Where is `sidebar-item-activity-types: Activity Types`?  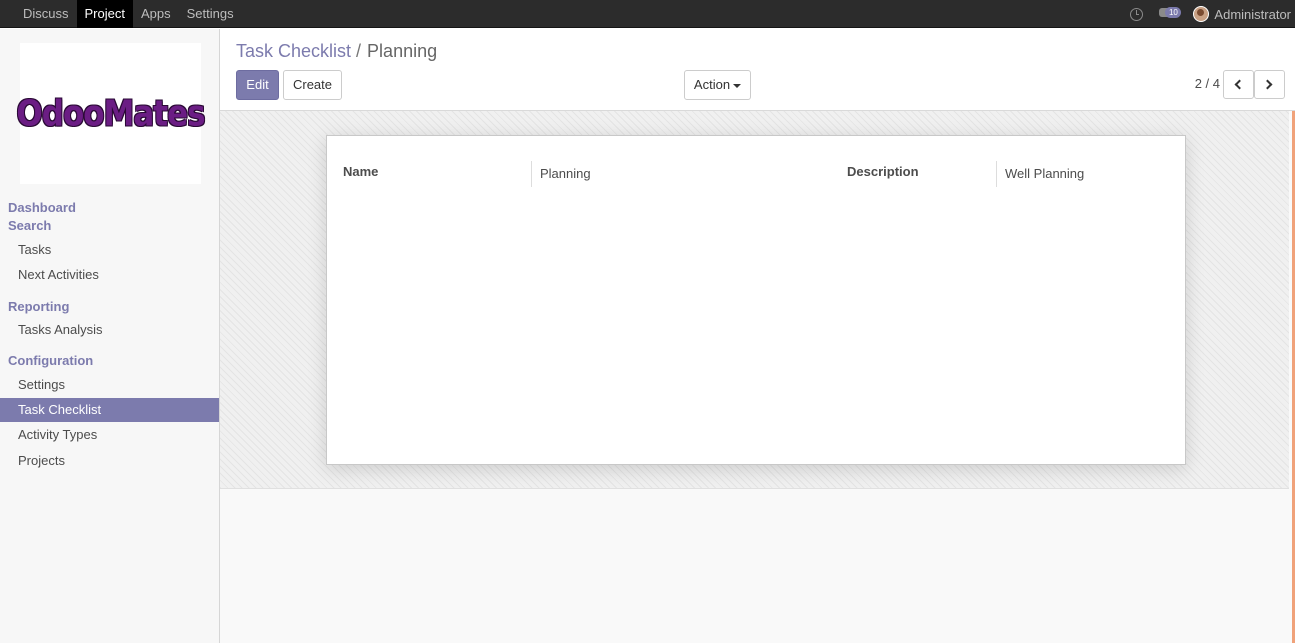
sidebar-item-activity-types: Activity Types is located at coordinates (109, 435).